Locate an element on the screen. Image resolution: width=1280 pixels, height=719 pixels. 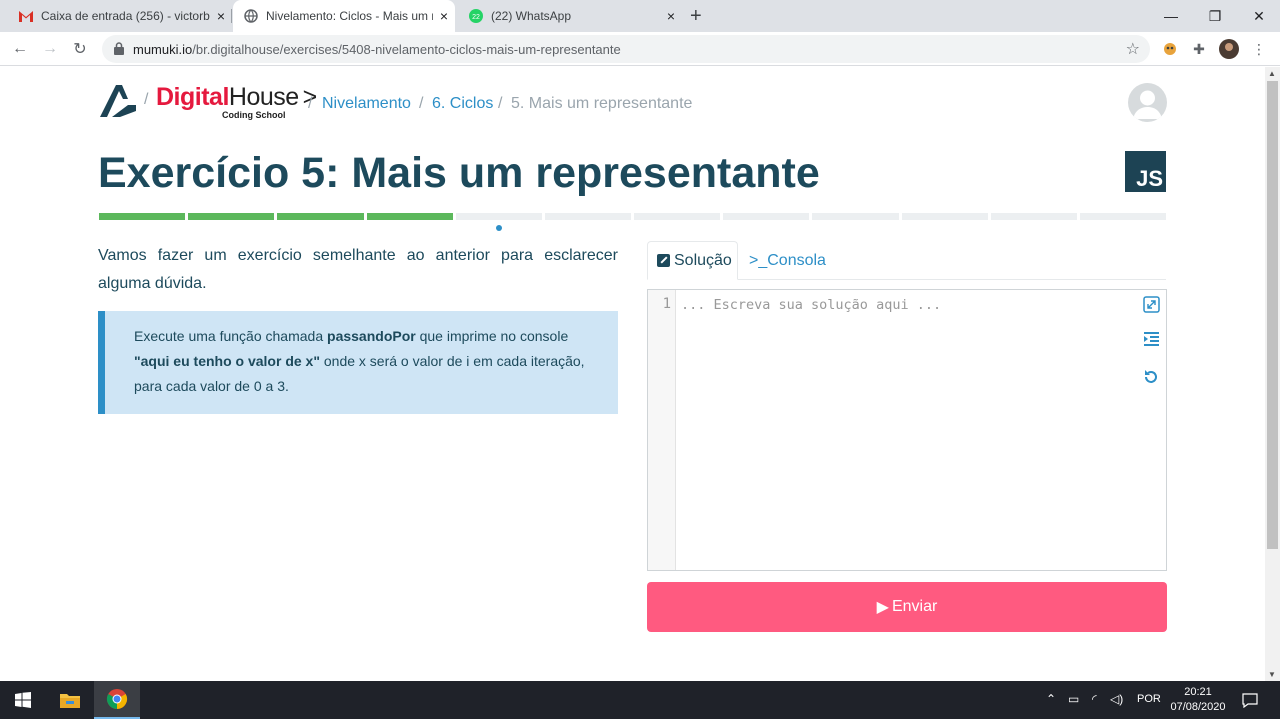
browser-tab-mumuki: Nivelamento: Ciclos - Mais um re × is located at coordinates (344, 16).